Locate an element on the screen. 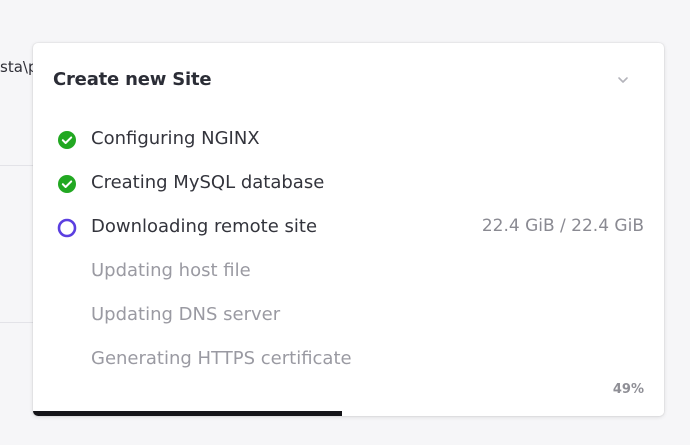  step-item: Updating DNS server is located at coordinates (348, 315).